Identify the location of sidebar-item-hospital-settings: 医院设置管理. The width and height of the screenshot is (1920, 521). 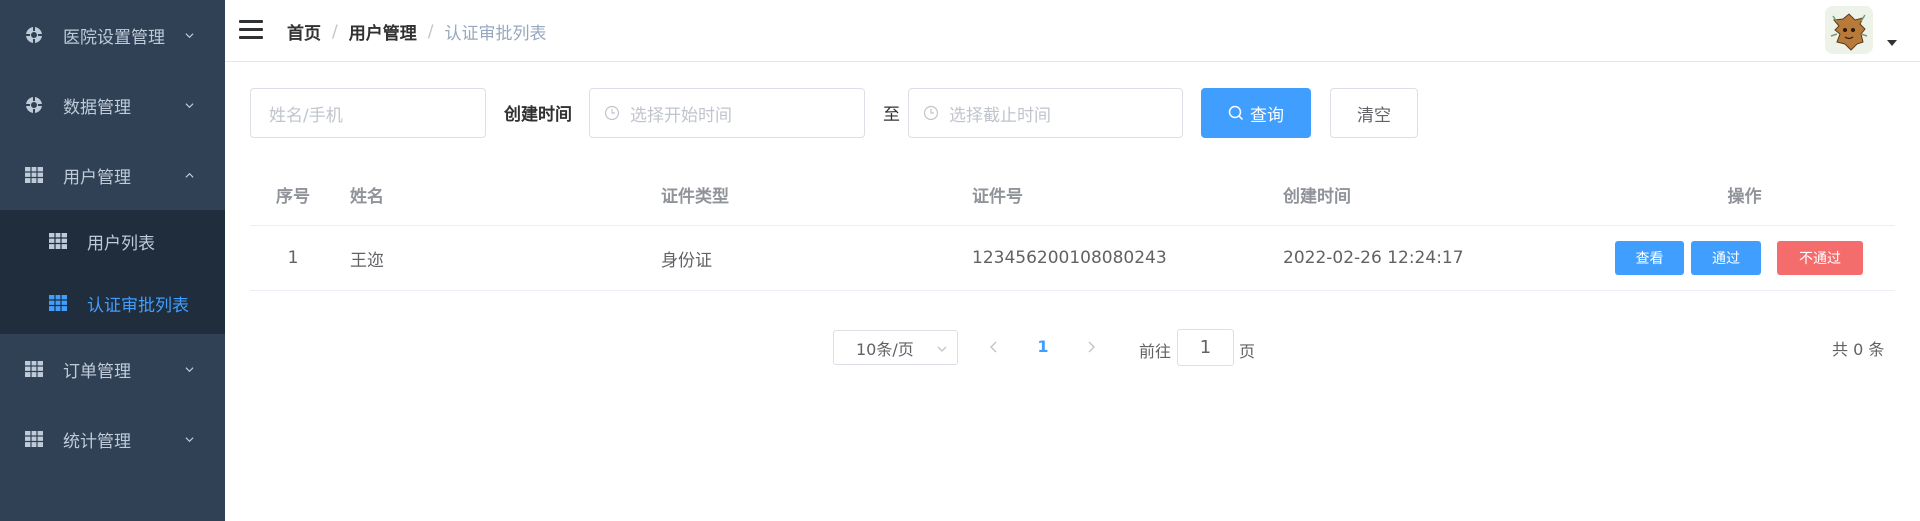
(112, 35).